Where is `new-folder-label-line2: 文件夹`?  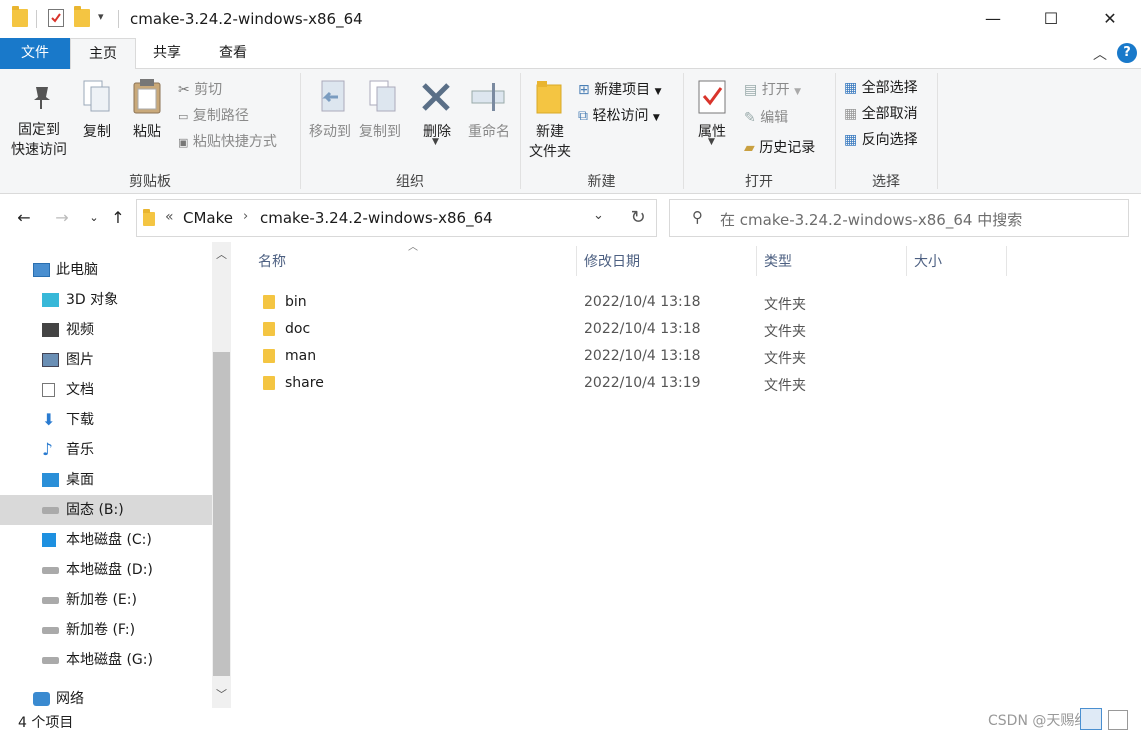
new-folder-label-line2: 文件夹 is located at coordinates (550, 152).